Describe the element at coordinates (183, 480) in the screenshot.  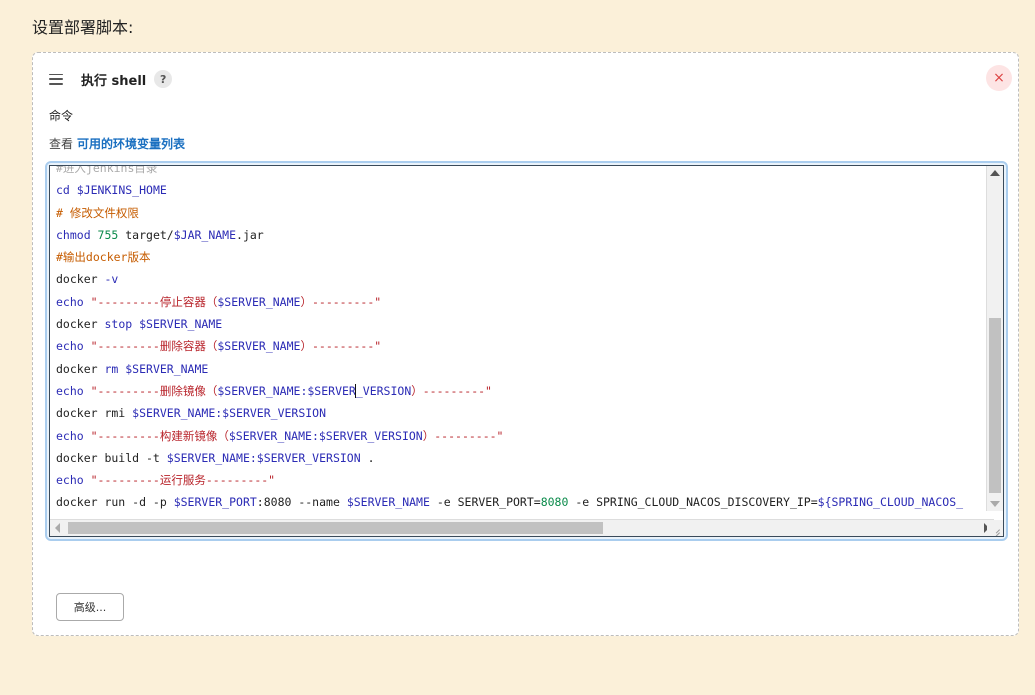
I see `code-token: "---------运行服务---------"` at that location.